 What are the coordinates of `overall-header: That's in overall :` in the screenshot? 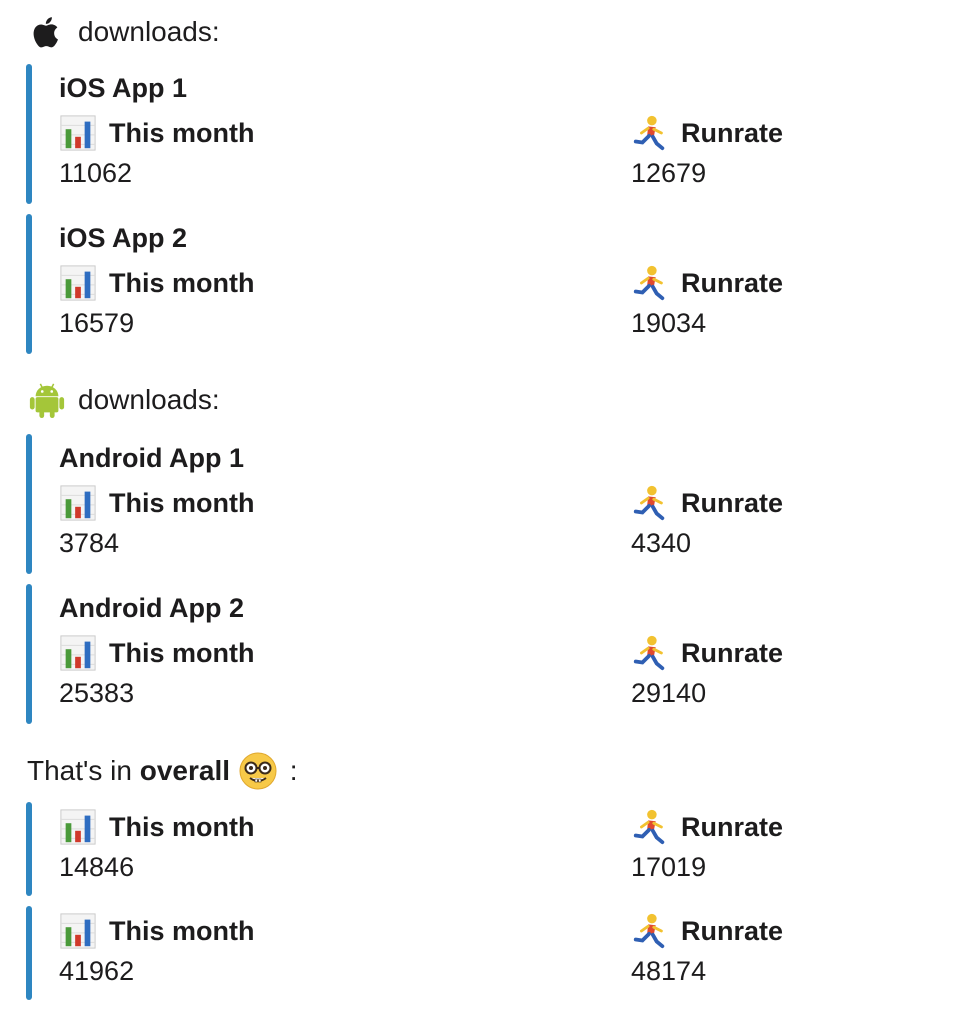 It's located at (162, 771).